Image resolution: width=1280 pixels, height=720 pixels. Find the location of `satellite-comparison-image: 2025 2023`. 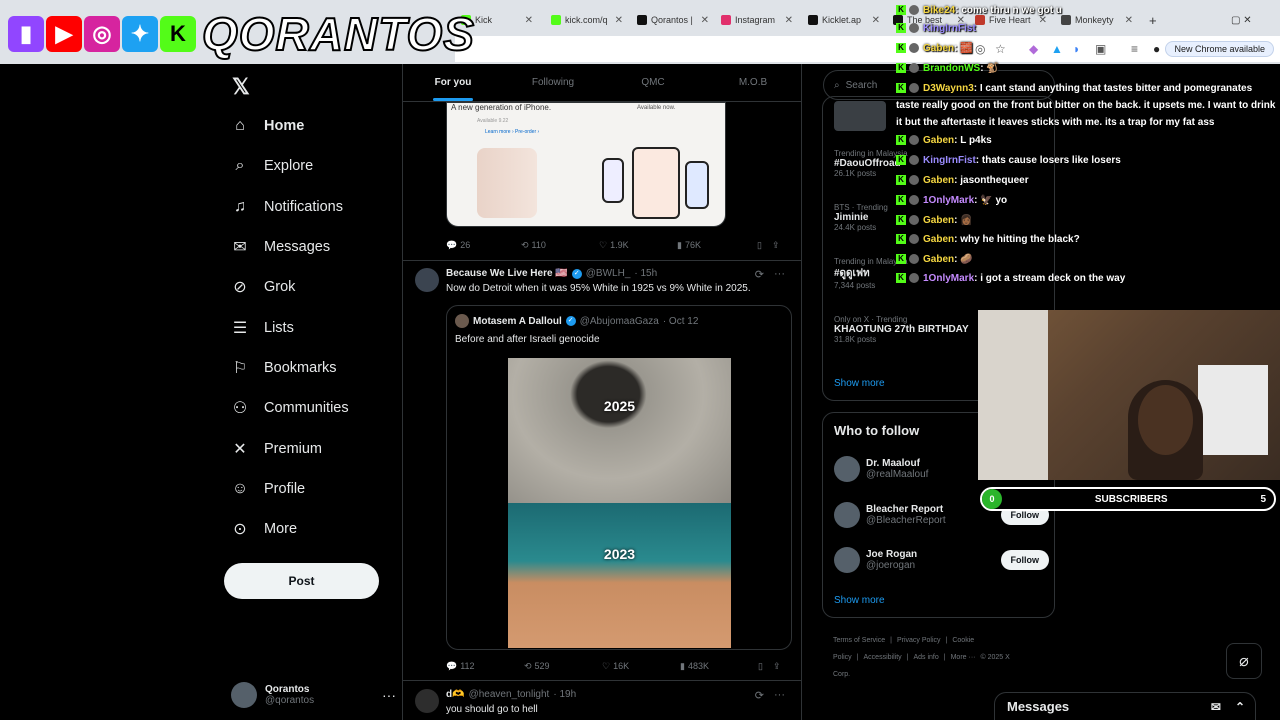

satellite-comparison-image: 2025 2023 is located at coordinates (619, 503).